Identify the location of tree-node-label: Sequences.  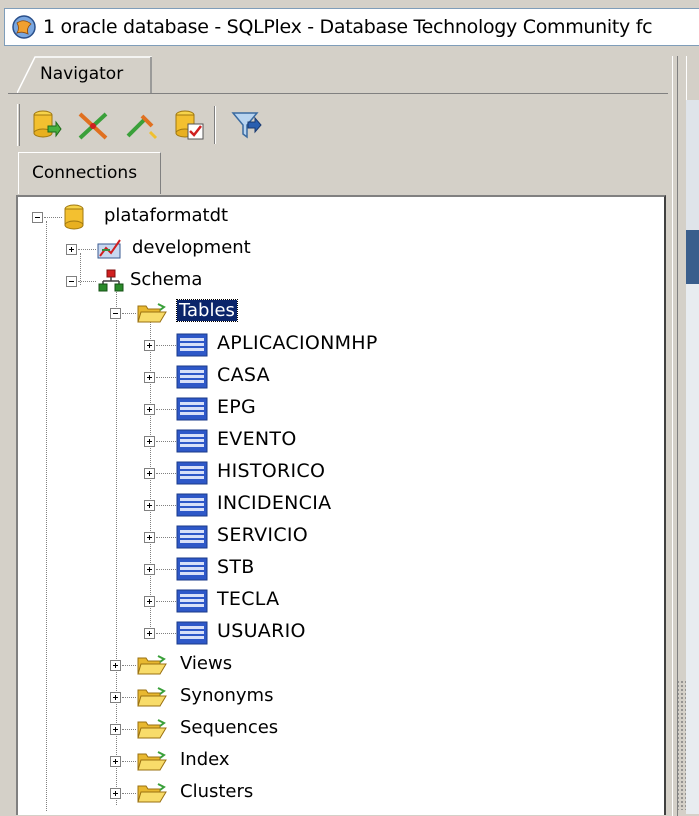
(229, 727).